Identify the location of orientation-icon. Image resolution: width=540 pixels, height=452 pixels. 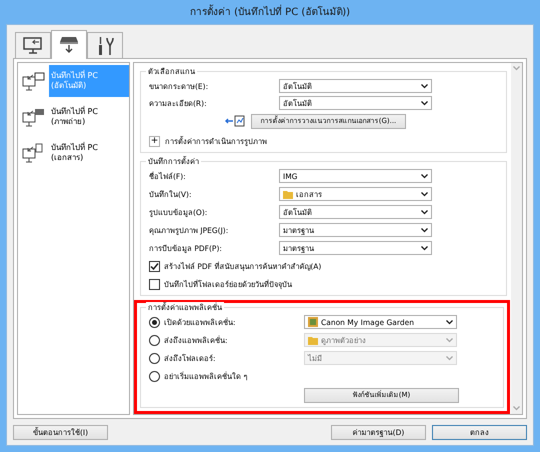
(235, 121).